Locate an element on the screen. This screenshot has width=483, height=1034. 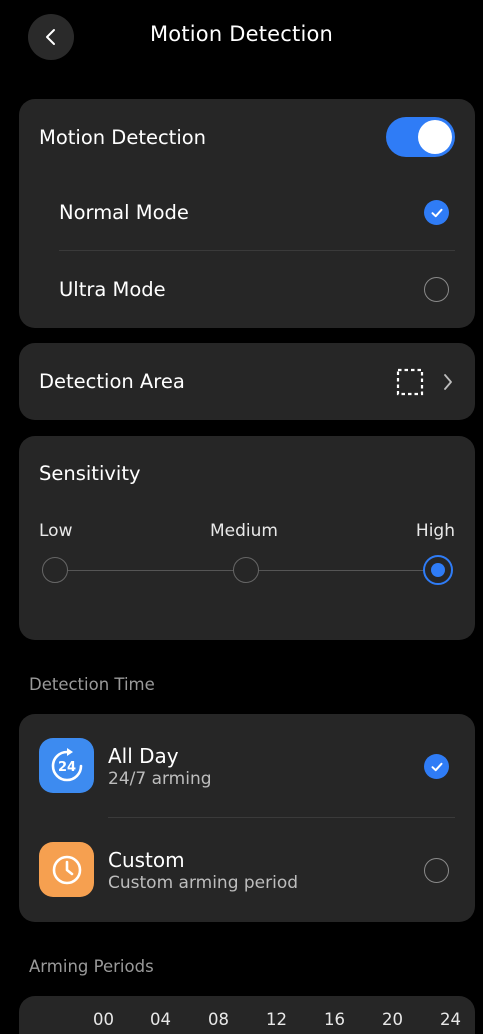
sensitivity-low-stop is located at coordinates (55, 570).